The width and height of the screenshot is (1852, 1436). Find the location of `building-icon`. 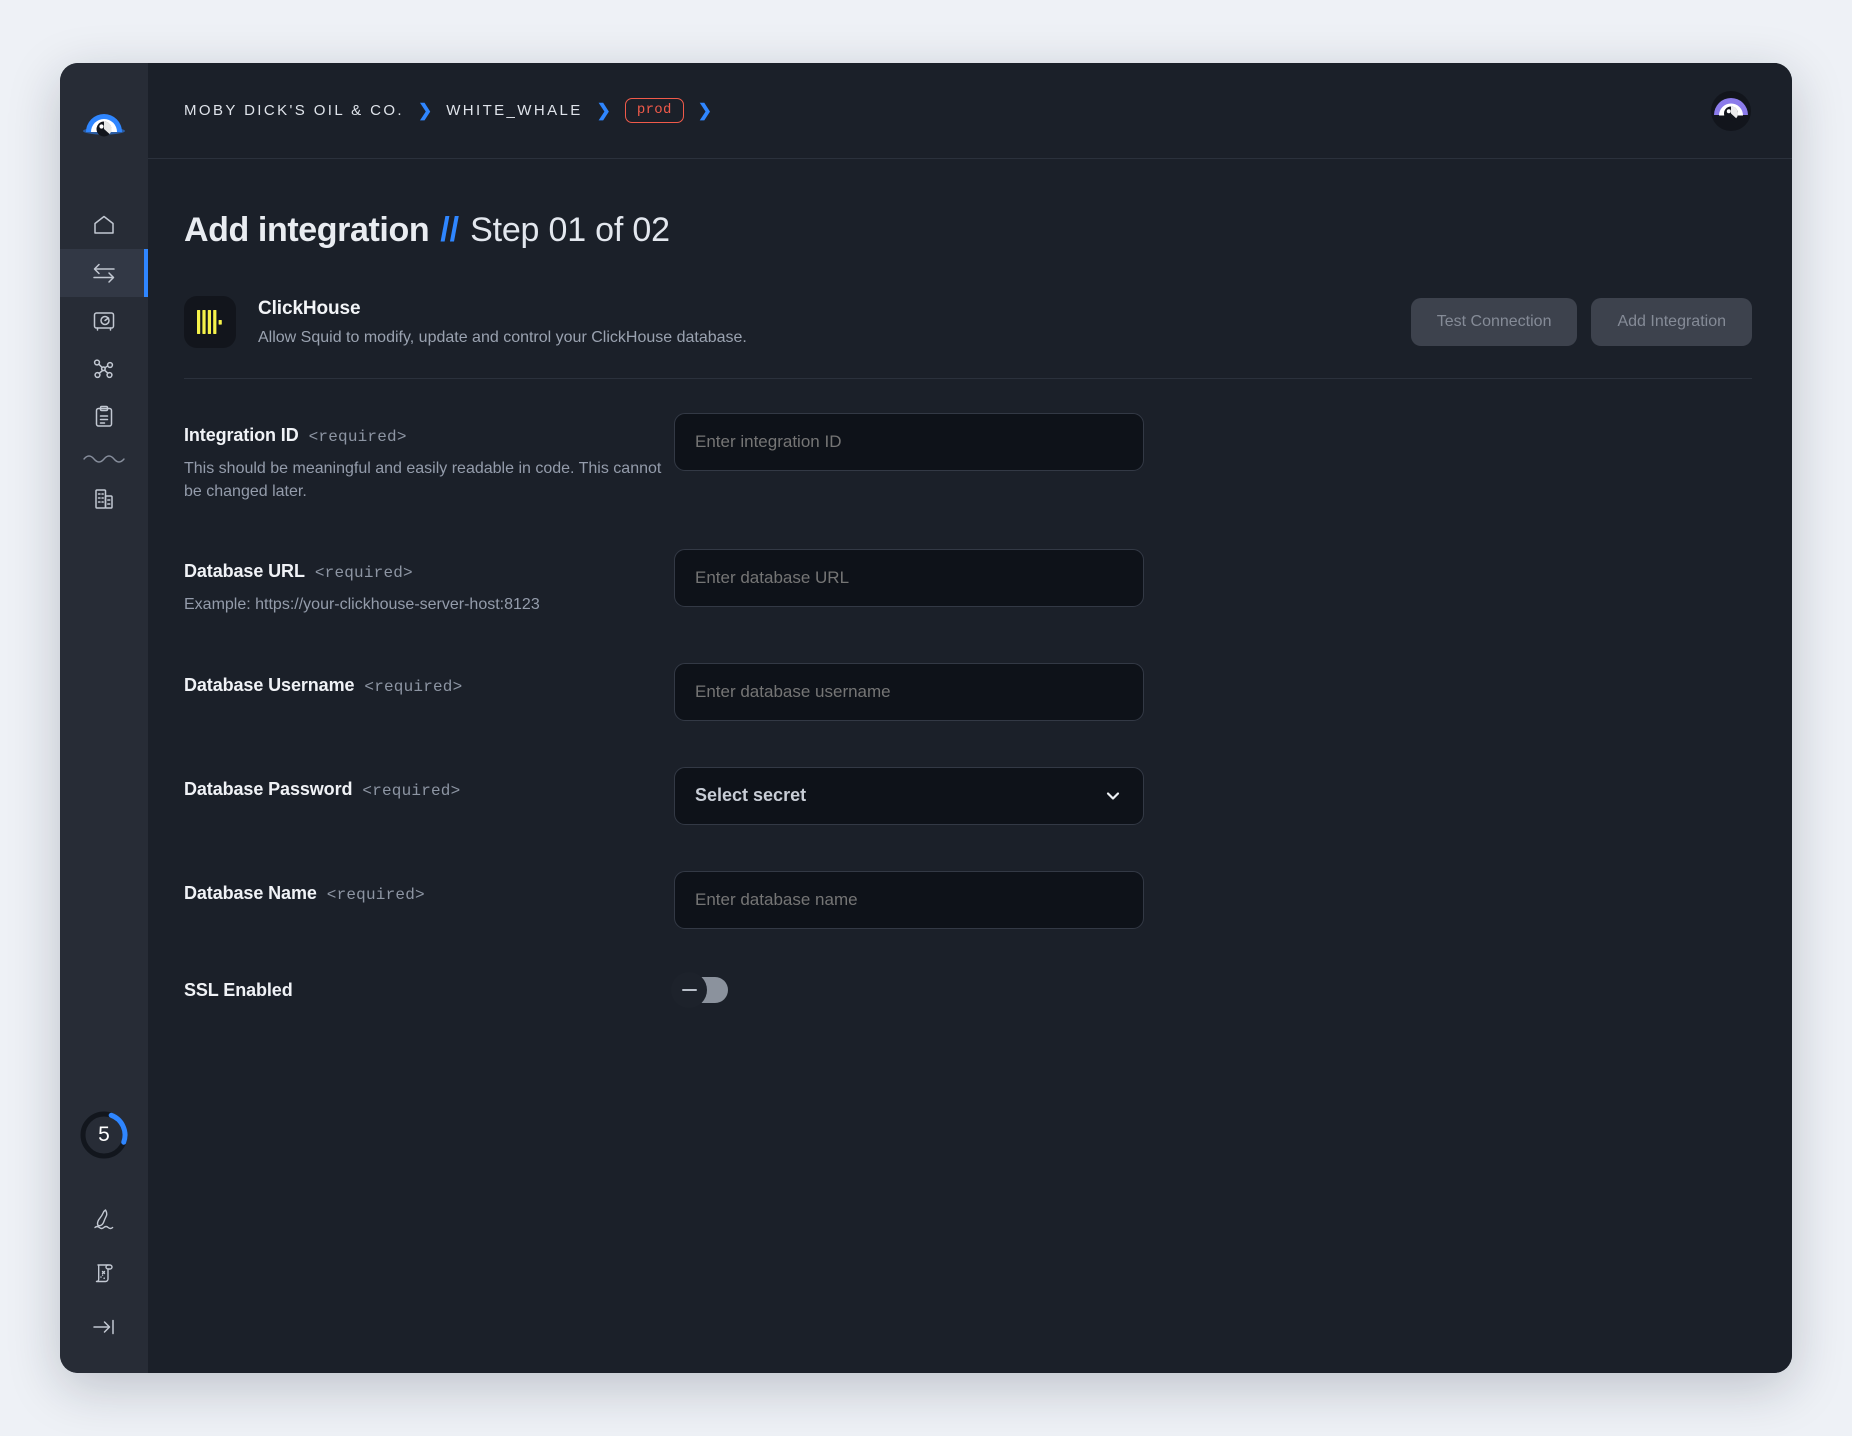

building-icon is located at coordinates (104, 499).